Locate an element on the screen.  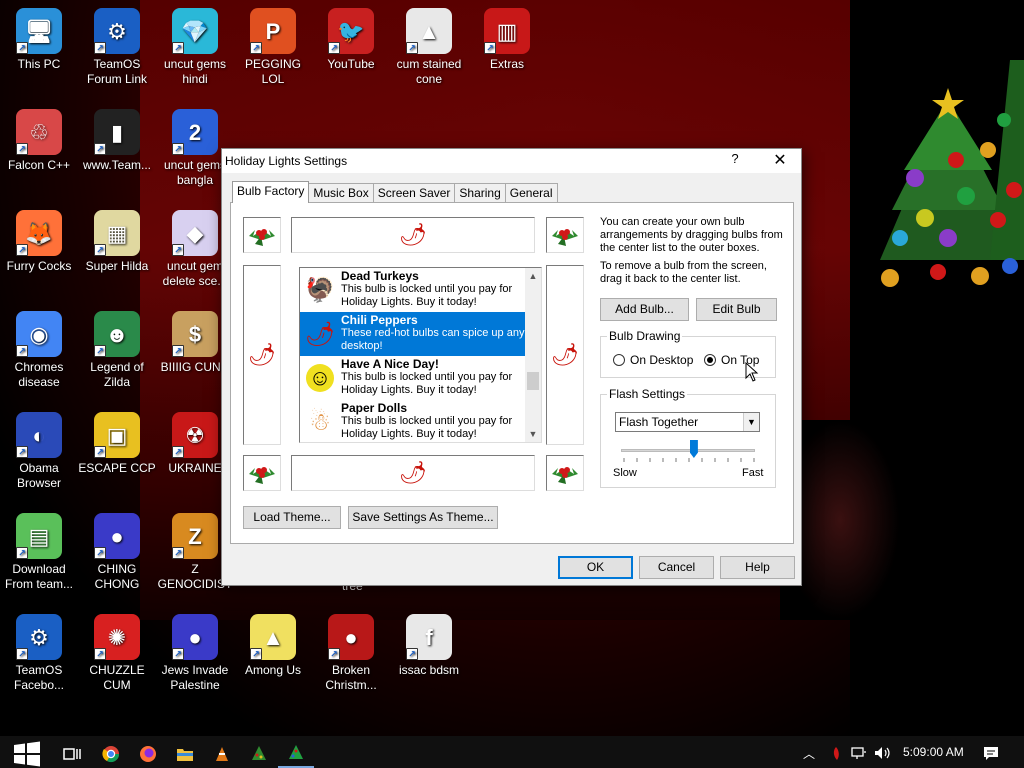
tab-screen-saver: Screen Saver is located at coordinates (414, 193).